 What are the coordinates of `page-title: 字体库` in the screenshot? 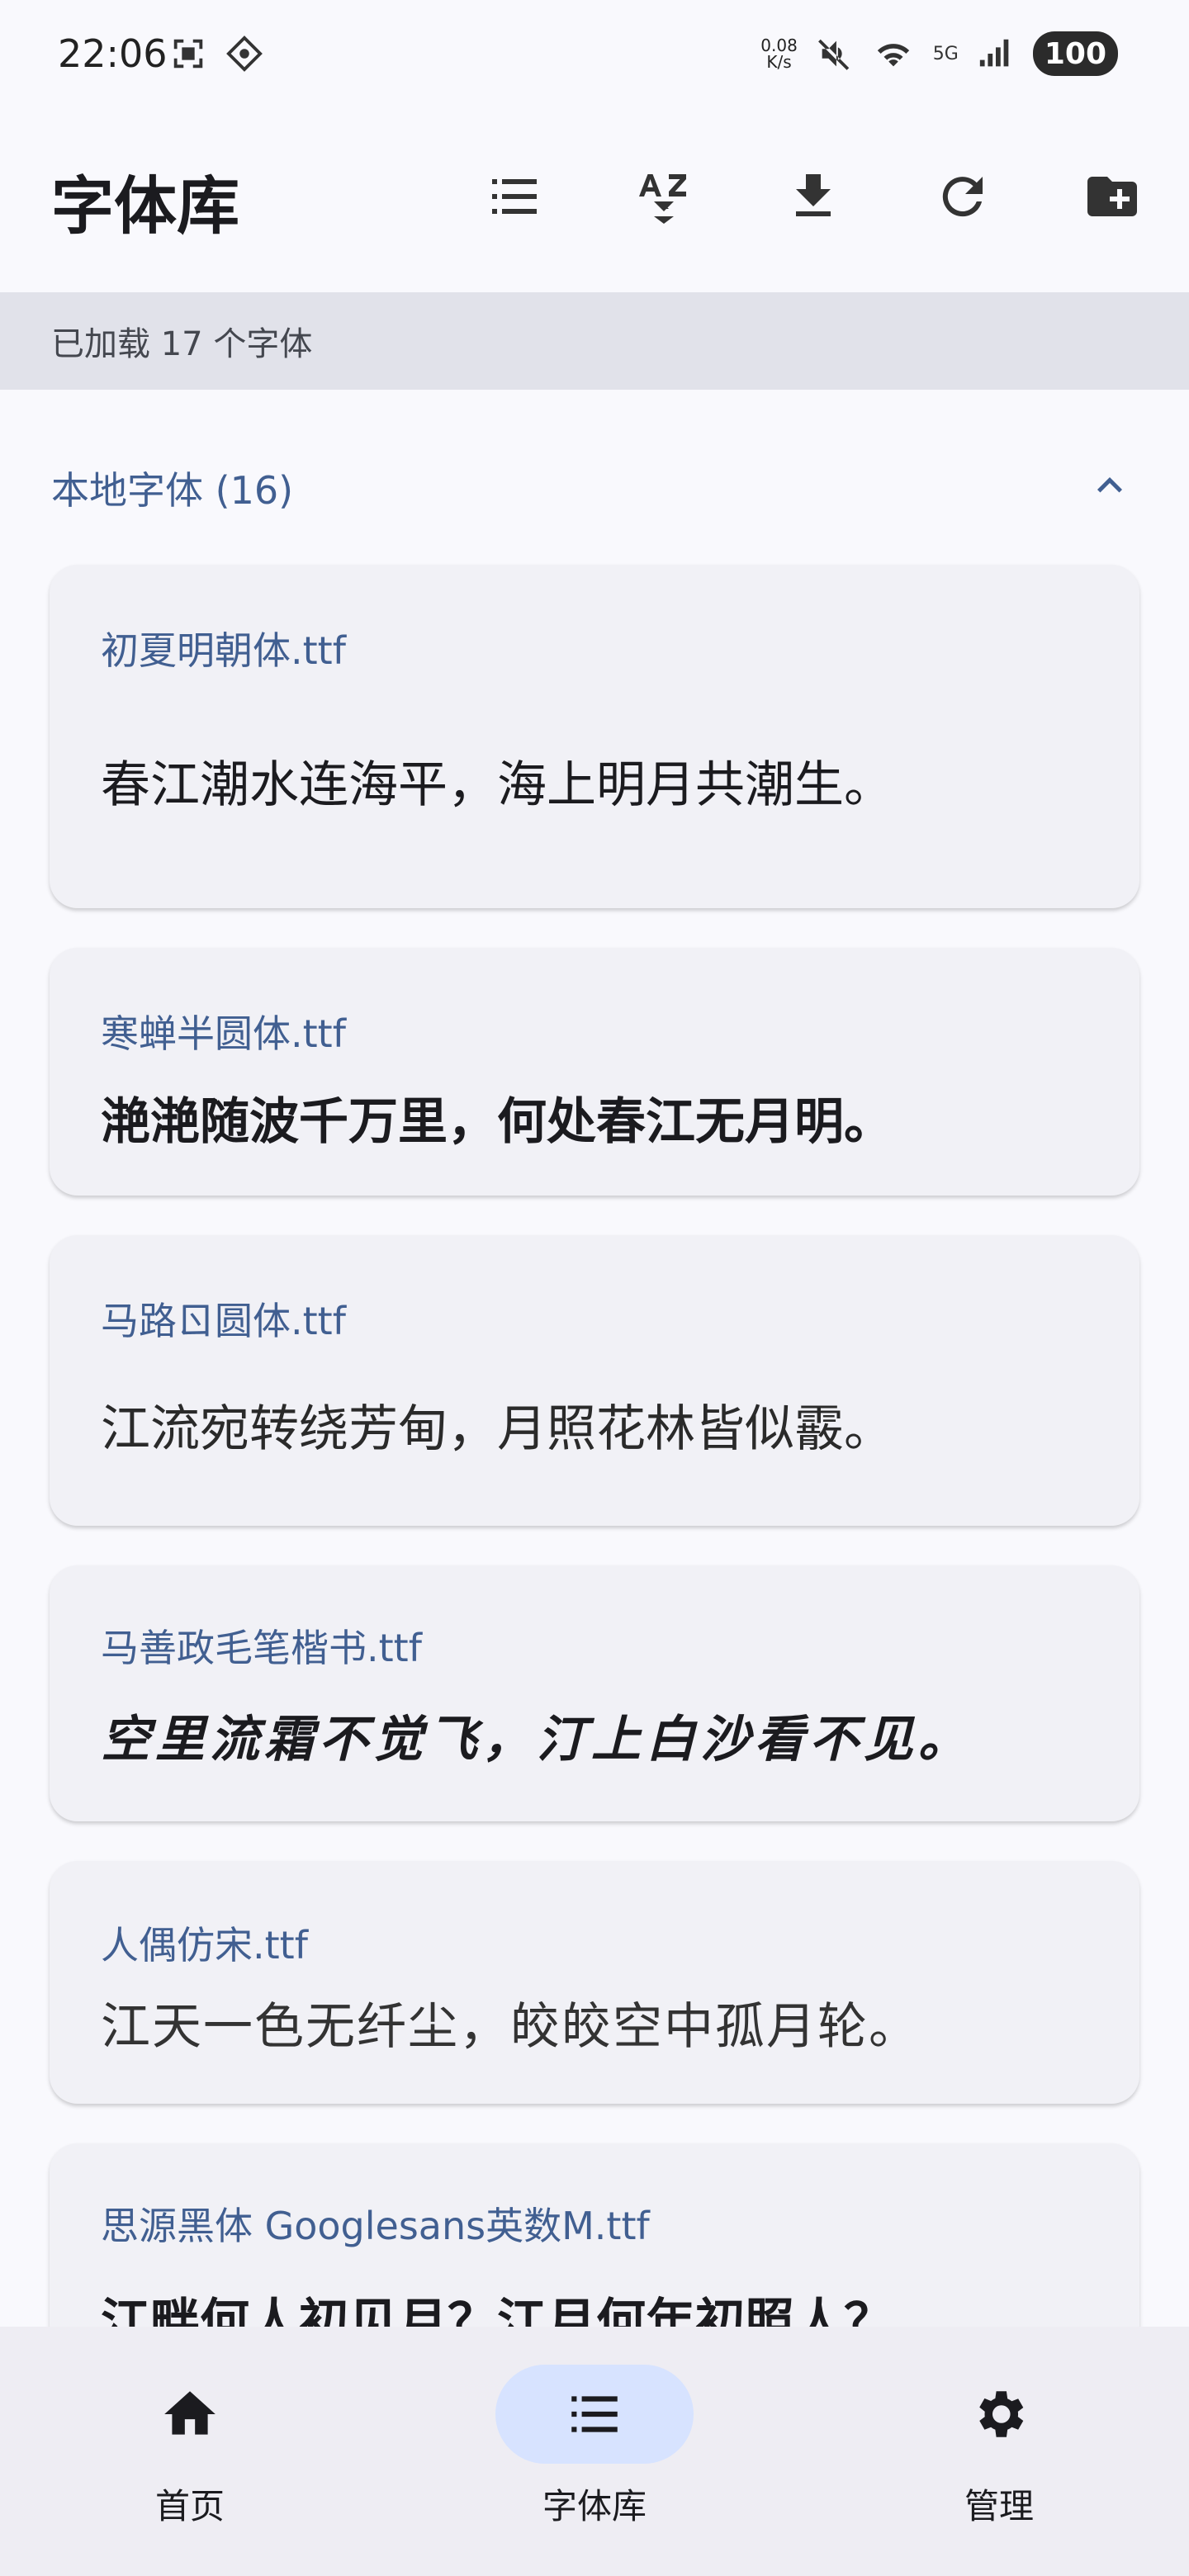 It's located at (145, 206).